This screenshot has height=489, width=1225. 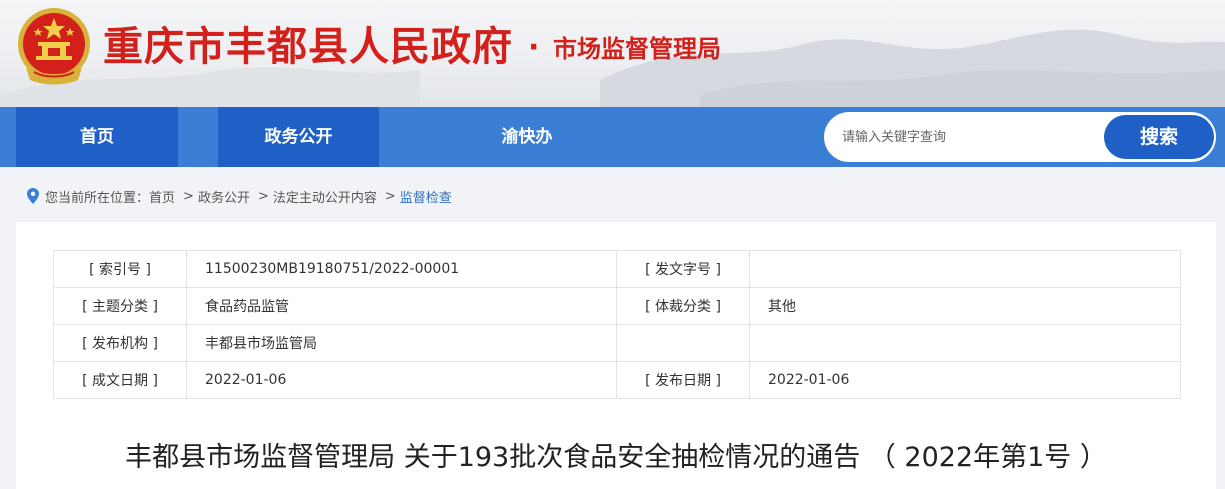 What do you see at coordinates (308, 47) in the screenshot?
I see `site-title: 重庆市丰都县人民政府` at bounding box center [308, 47].